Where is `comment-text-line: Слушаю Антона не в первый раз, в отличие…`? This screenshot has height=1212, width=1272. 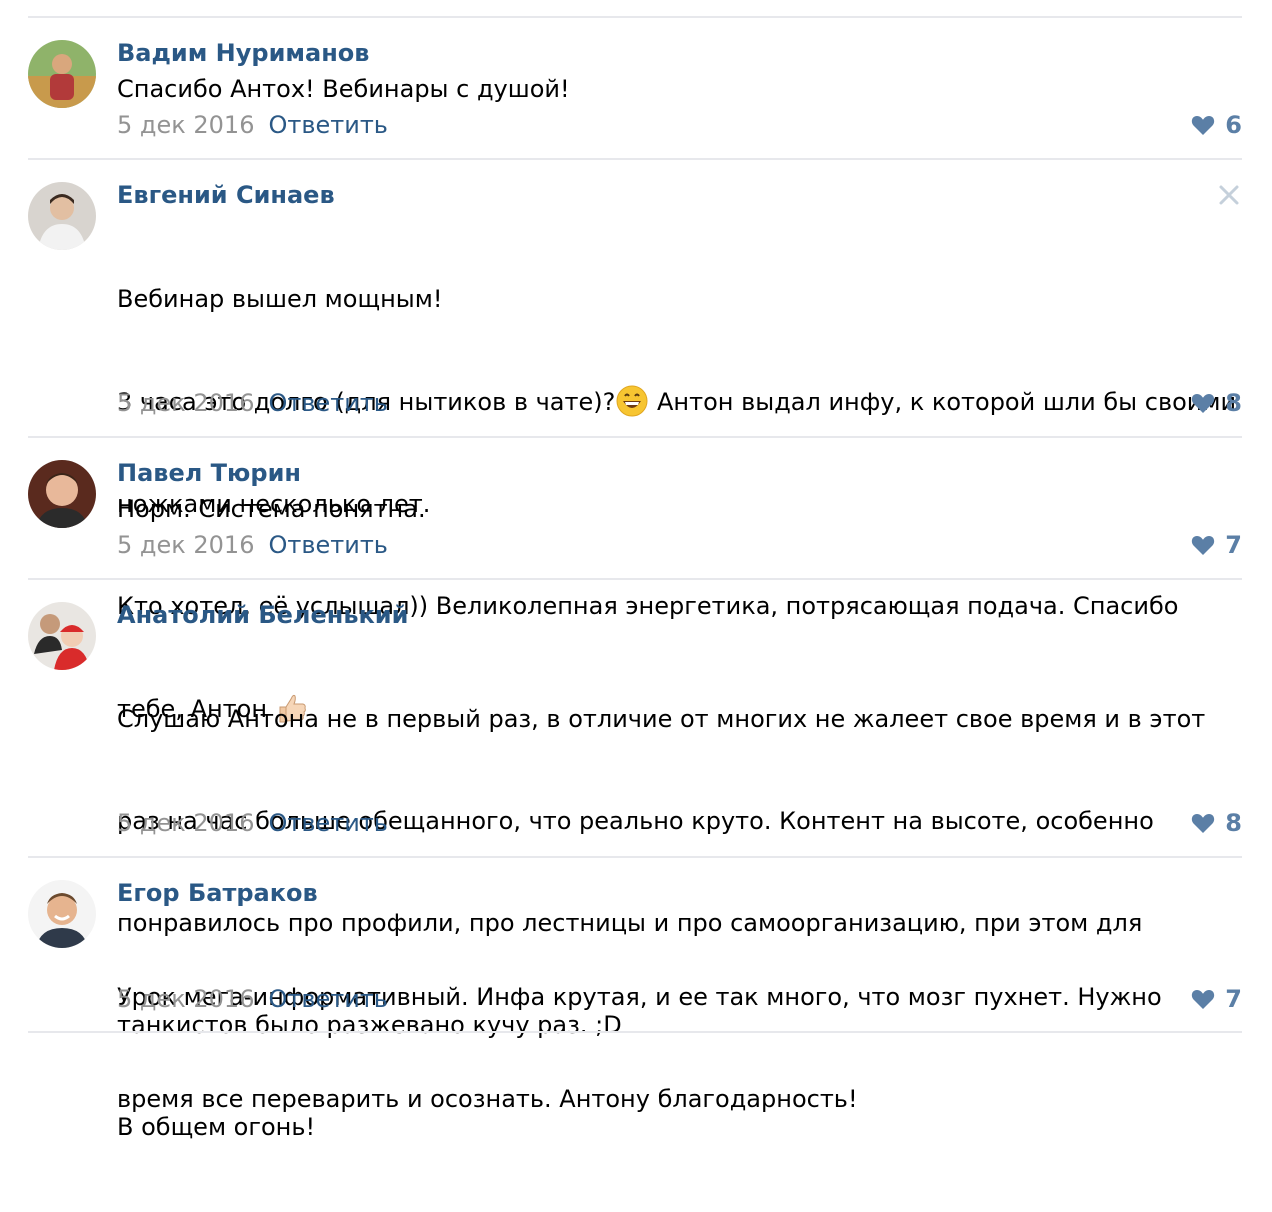 comment-text-line: Слушаю Антона не в первый раз, в отличие… is located at coordinates (661, 719).